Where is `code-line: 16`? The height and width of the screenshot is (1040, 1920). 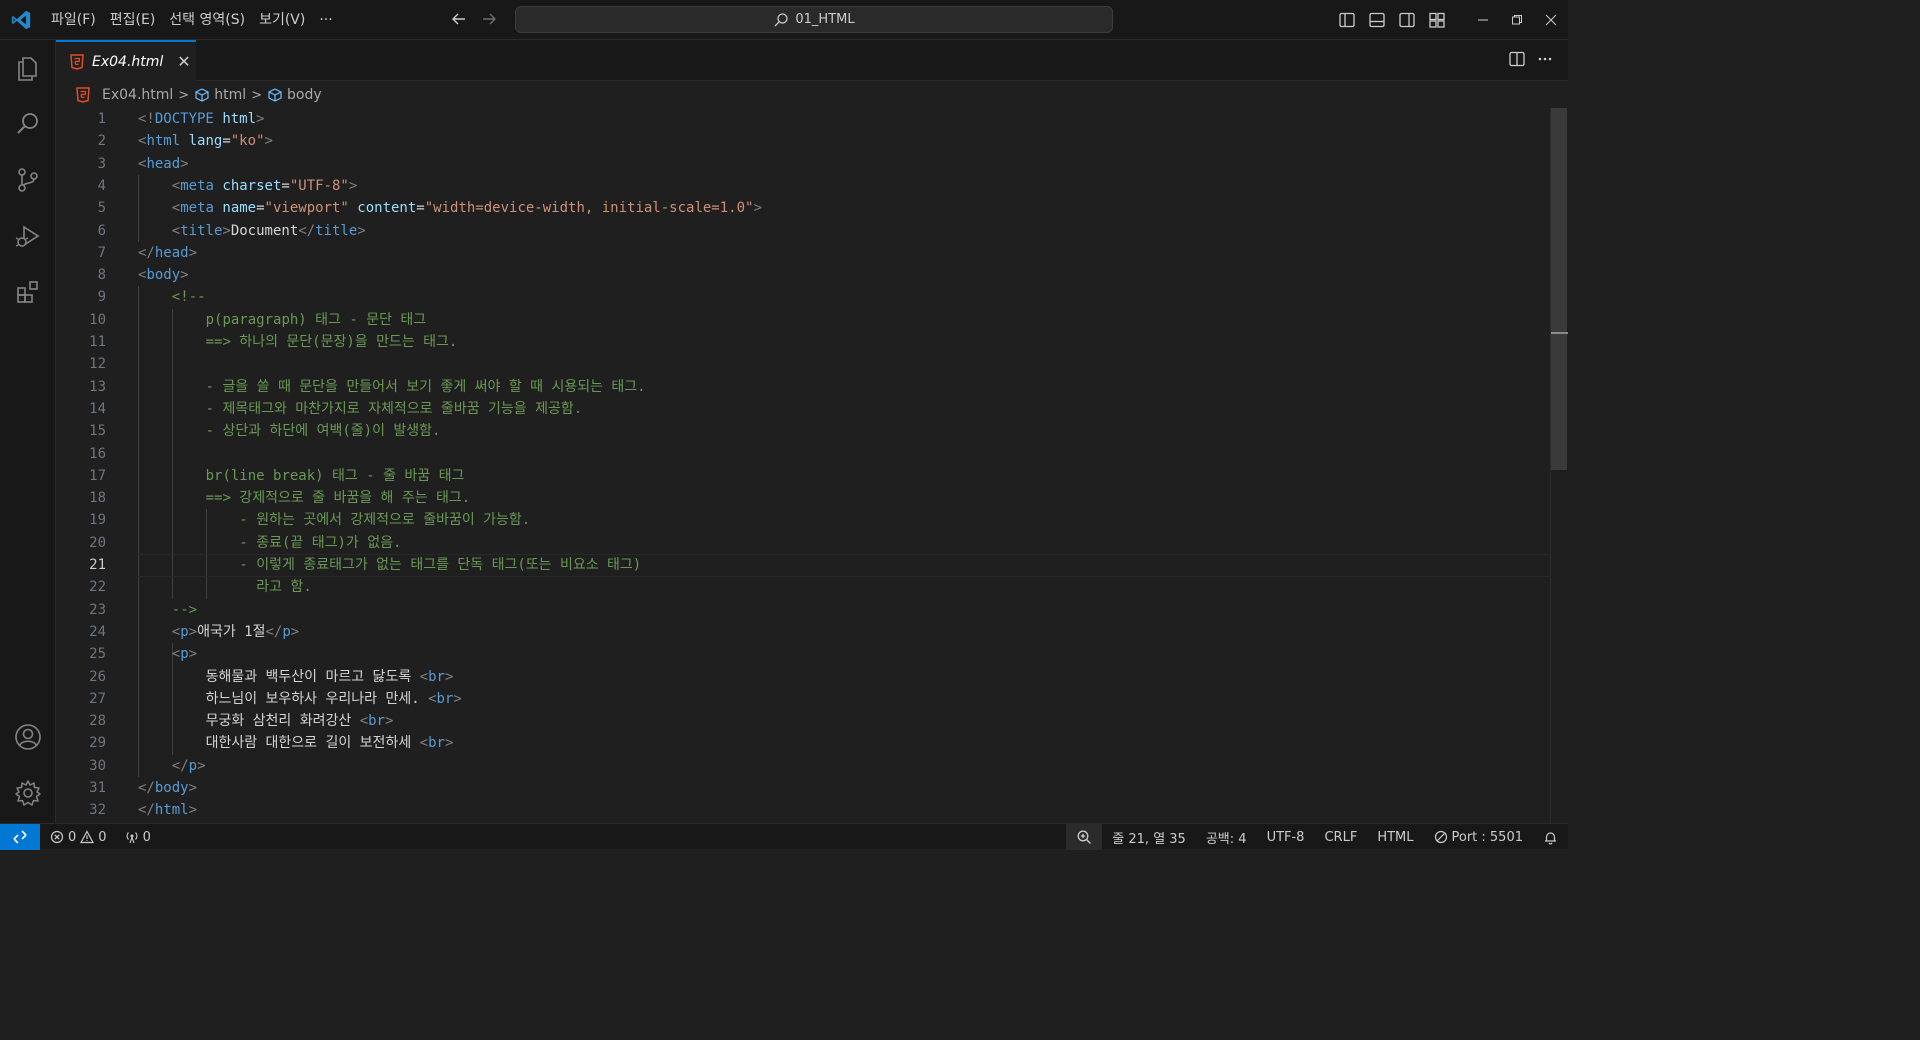
code-line: 16 is located at coordinates (803, 454).